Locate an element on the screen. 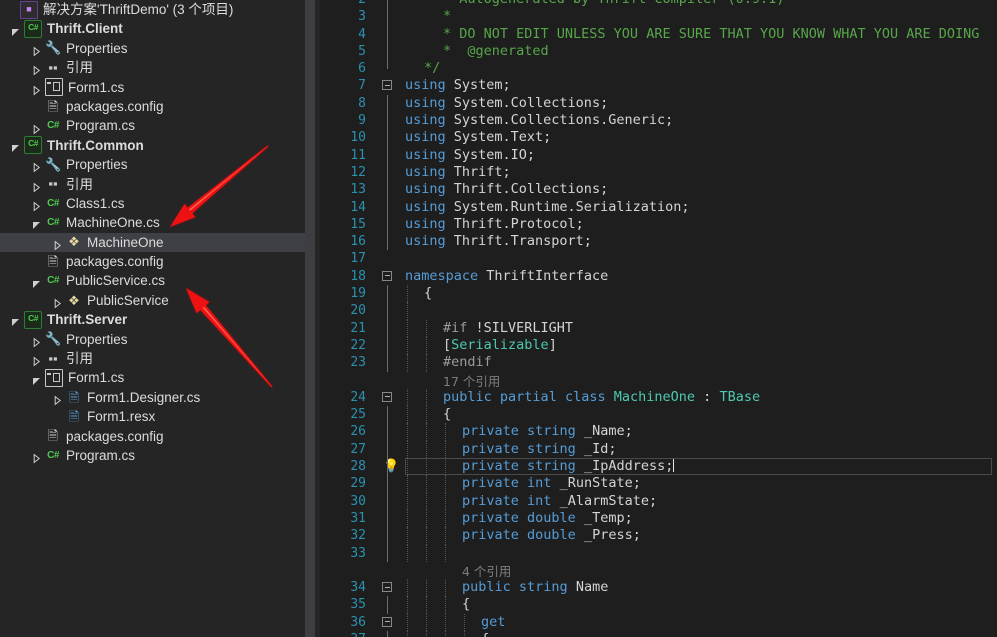 This screenshot has height=637, width=997. code-line: 11 using System.IO; is located at coordinates (658, 155).